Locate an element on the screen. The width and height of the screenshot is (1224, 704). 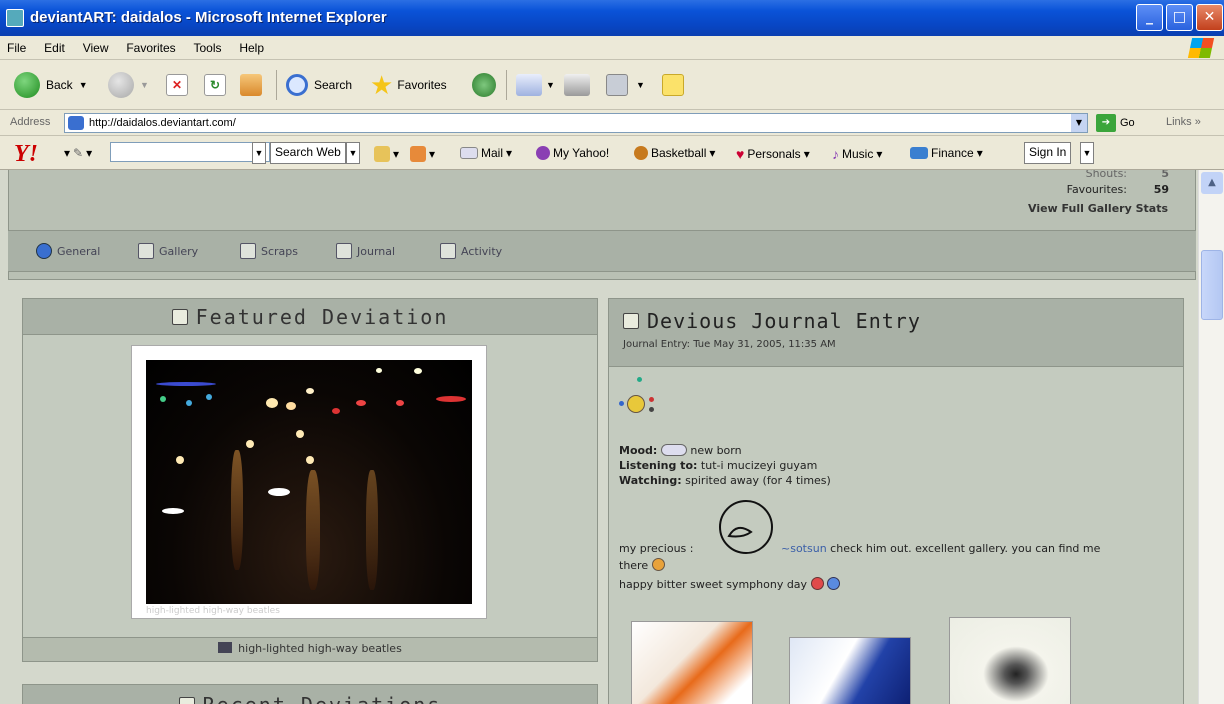
finance-chart-icon is located at coordinates (919, 153).